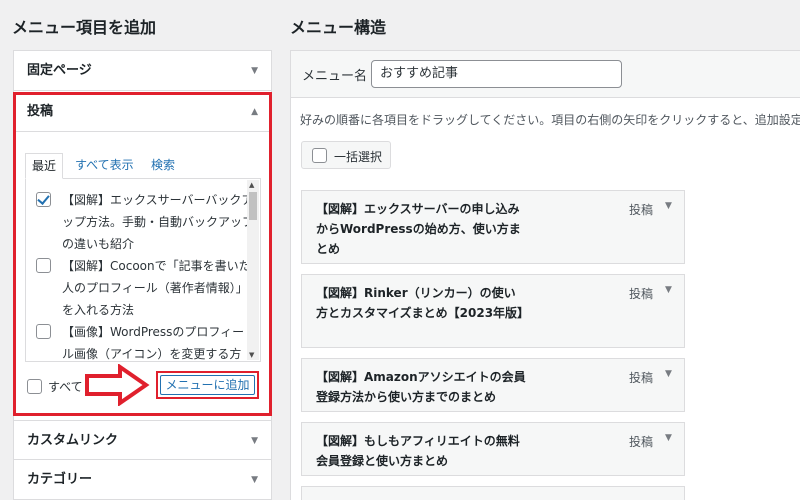 This screenshot has width=800, height=500. Describe the element at coordinates (73, 440) in the screenshot. I see `section-custom-link-label: カスタムリンク` at that location.